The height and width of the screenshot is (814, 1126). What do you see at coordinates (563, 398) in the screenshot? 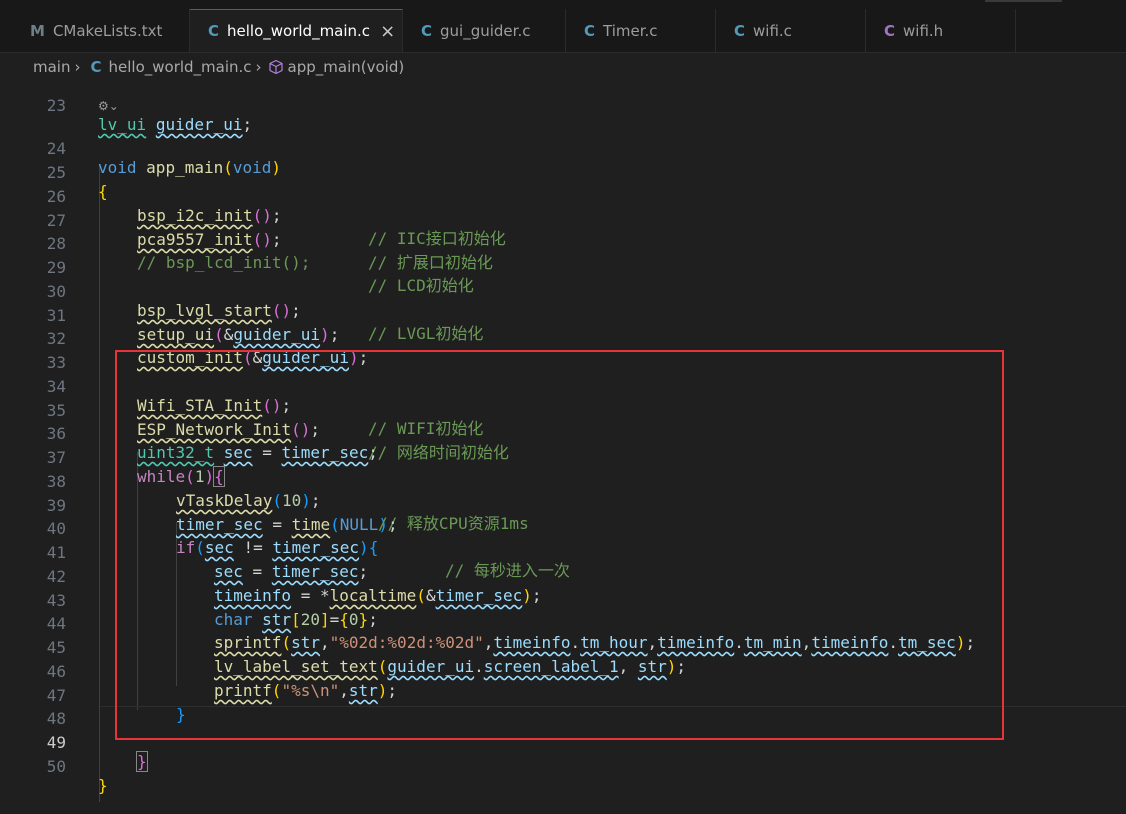
I see `code-line-34: 34 Wifi_STA_Init(); // WIFI初始化` at bounding box center [563, 398].